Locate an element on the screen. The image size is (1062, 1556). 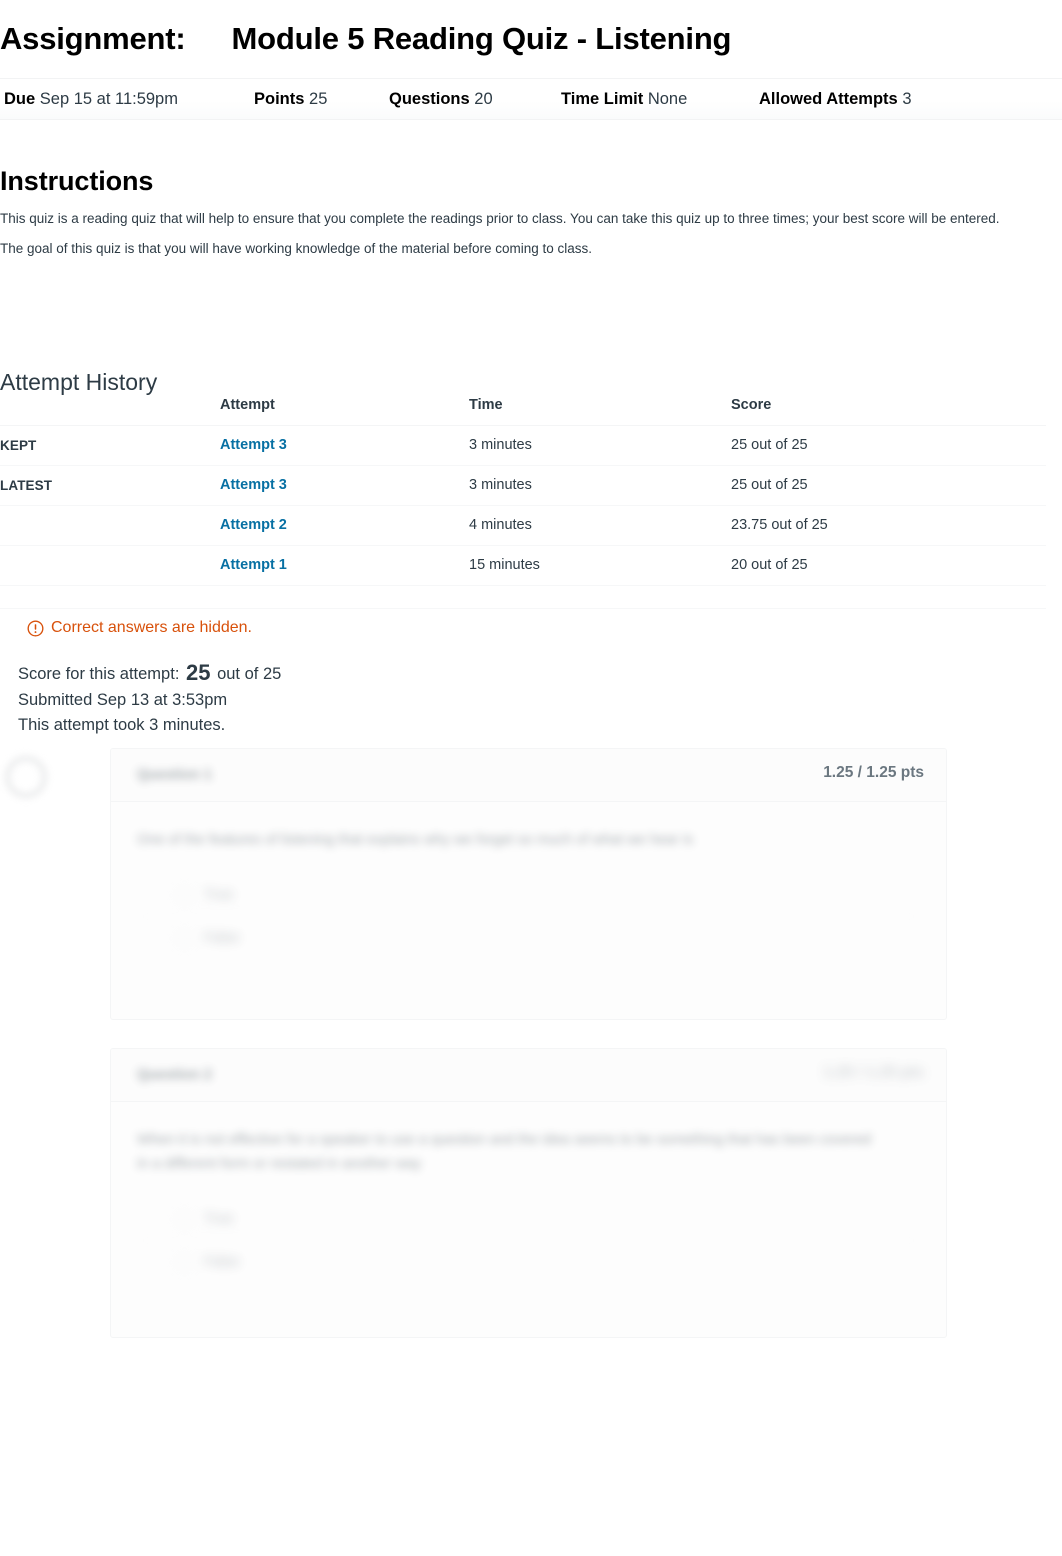
score-prefix: Score for this attempt: is located at coordinates (99, 674).